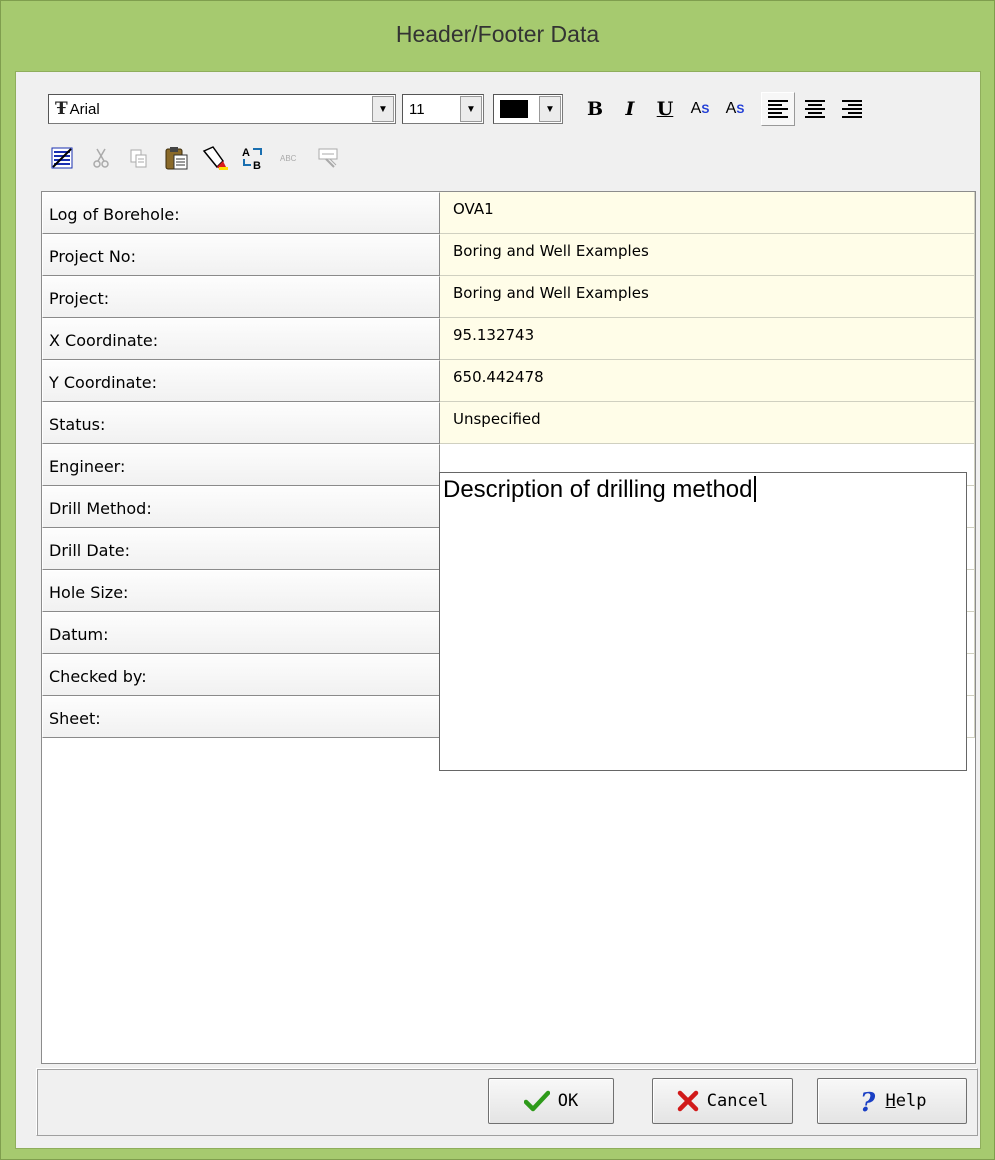  What do you see at coordinates (550, 109) in the screenshot?
I see `font-color-dropdown-arrow: ▼` at bounding box center [550, 109].